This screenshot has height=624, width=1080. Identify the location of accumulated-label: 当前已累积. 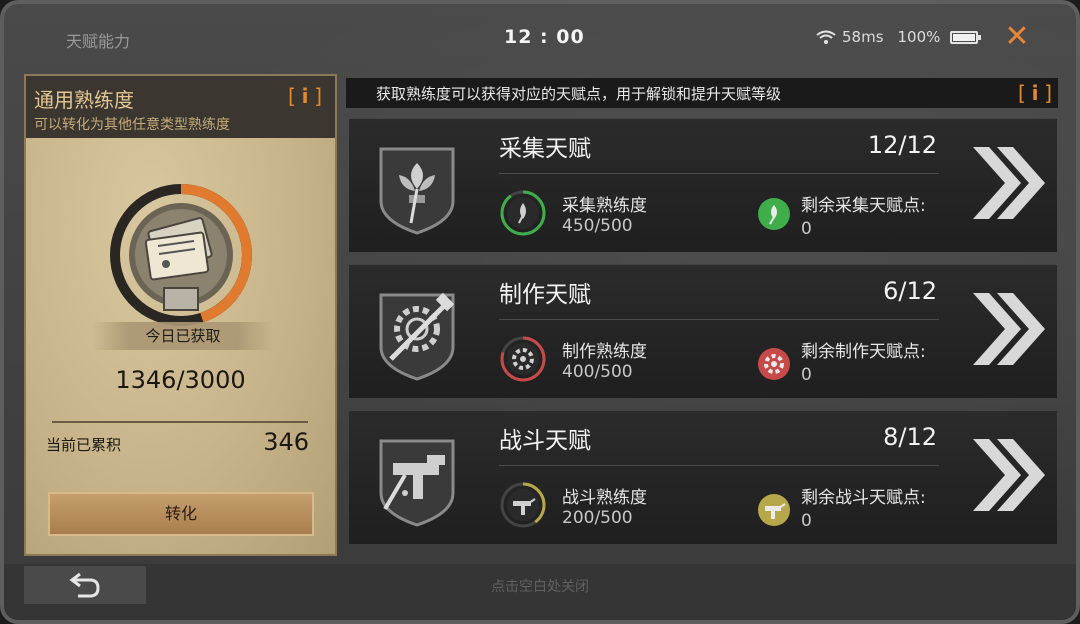
(84, 445).